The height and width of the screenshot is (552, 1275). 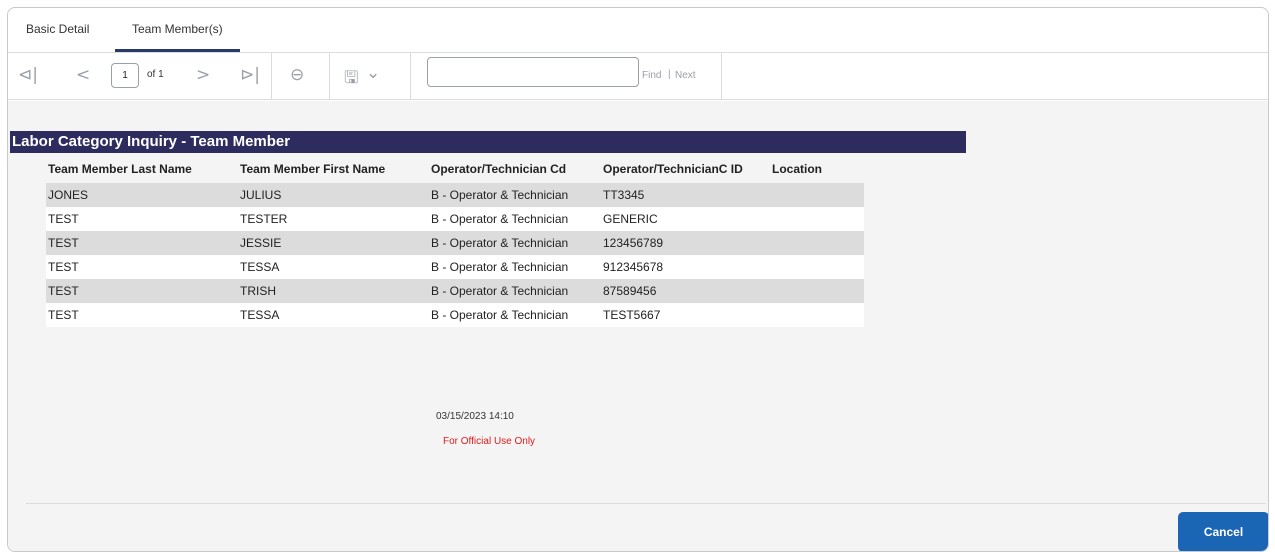 What do you see at coordinates (177, 29) in the screenshot?
I see `tab-team-members: Team Member(s)` at bounding box center [177, 29].